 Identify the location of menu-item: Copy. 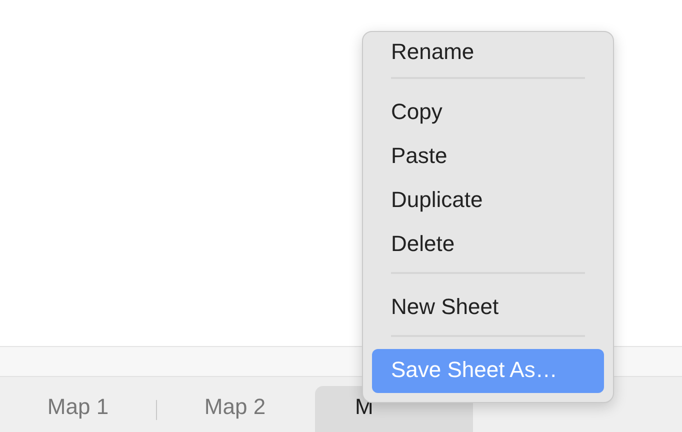
(488, 113).